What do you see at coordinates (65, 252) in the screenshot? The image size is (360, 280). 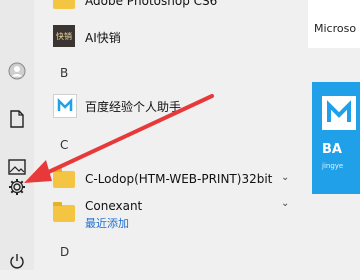 I see `letter-label: D` at bounding box center [65, 252].